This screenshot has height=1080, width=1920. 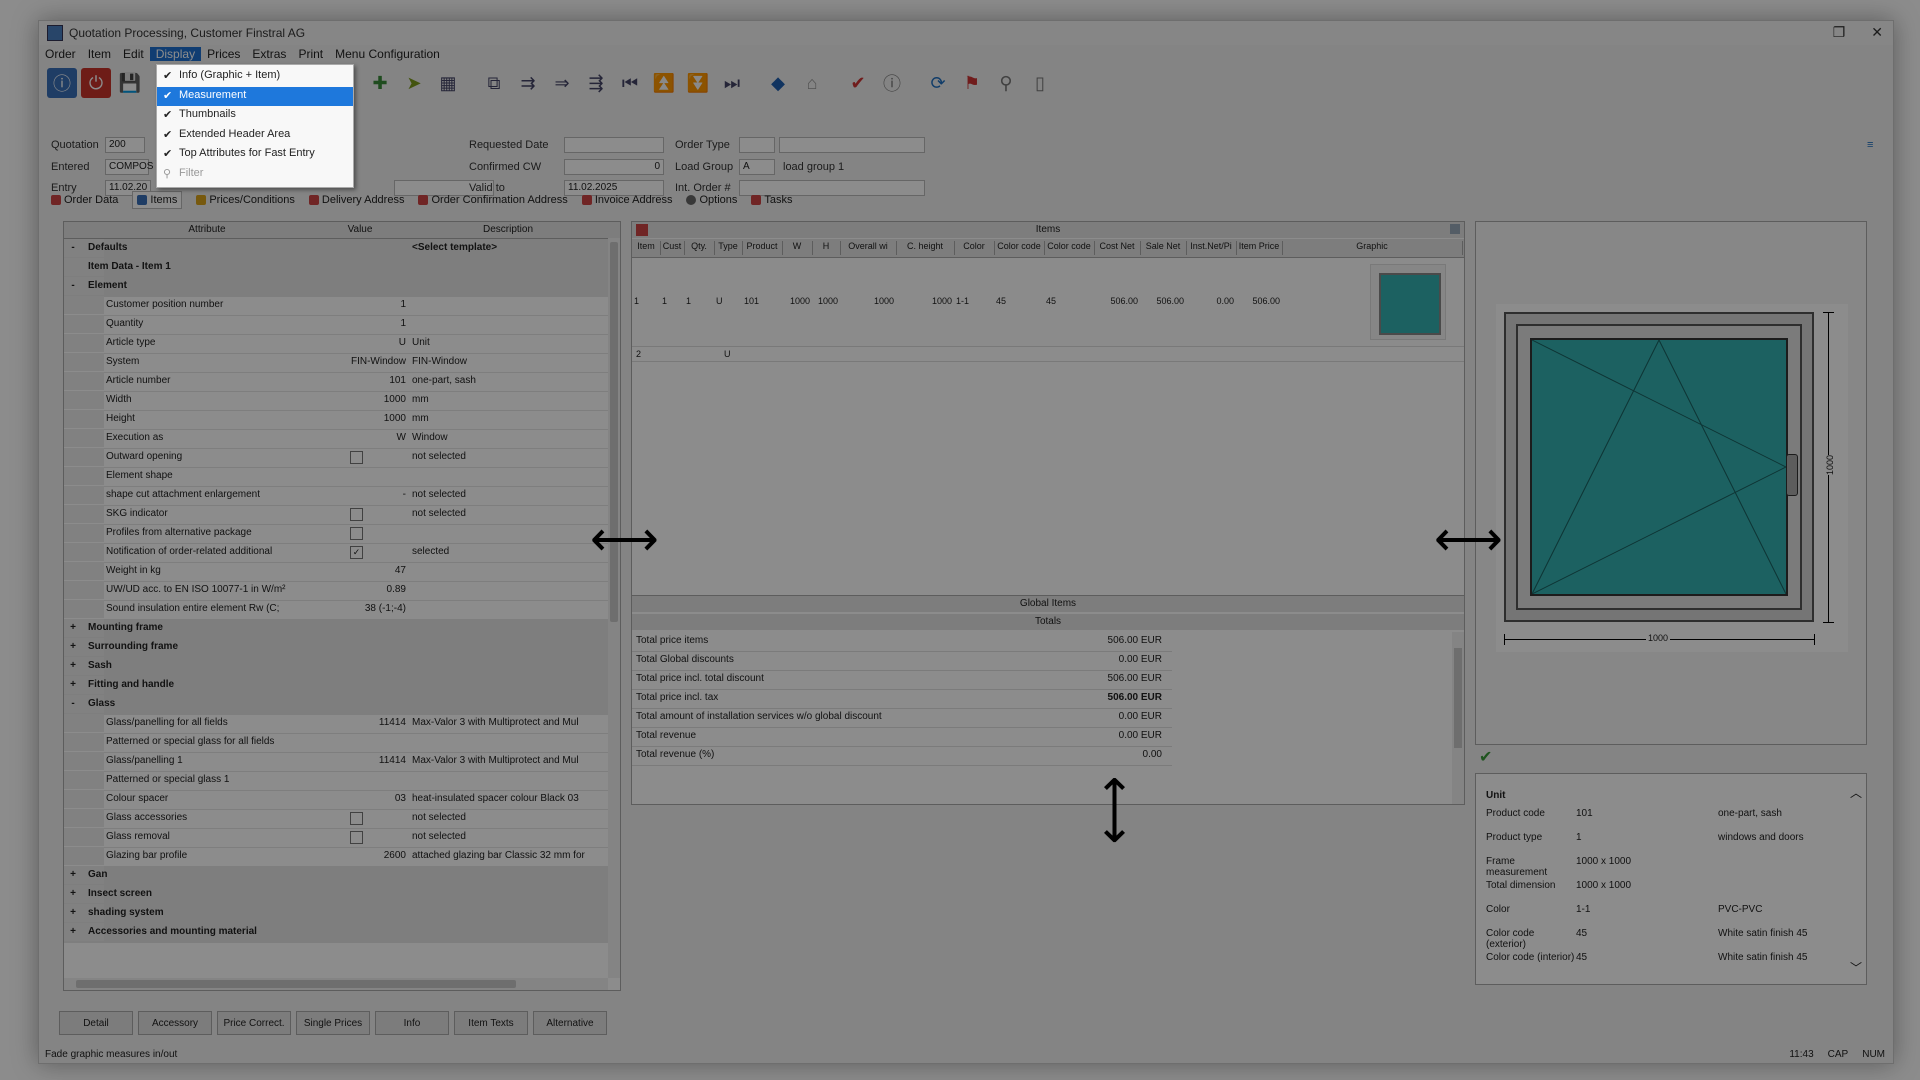 I want to click on attribute-row: + Mounting frame, so click(x=336, y=629).